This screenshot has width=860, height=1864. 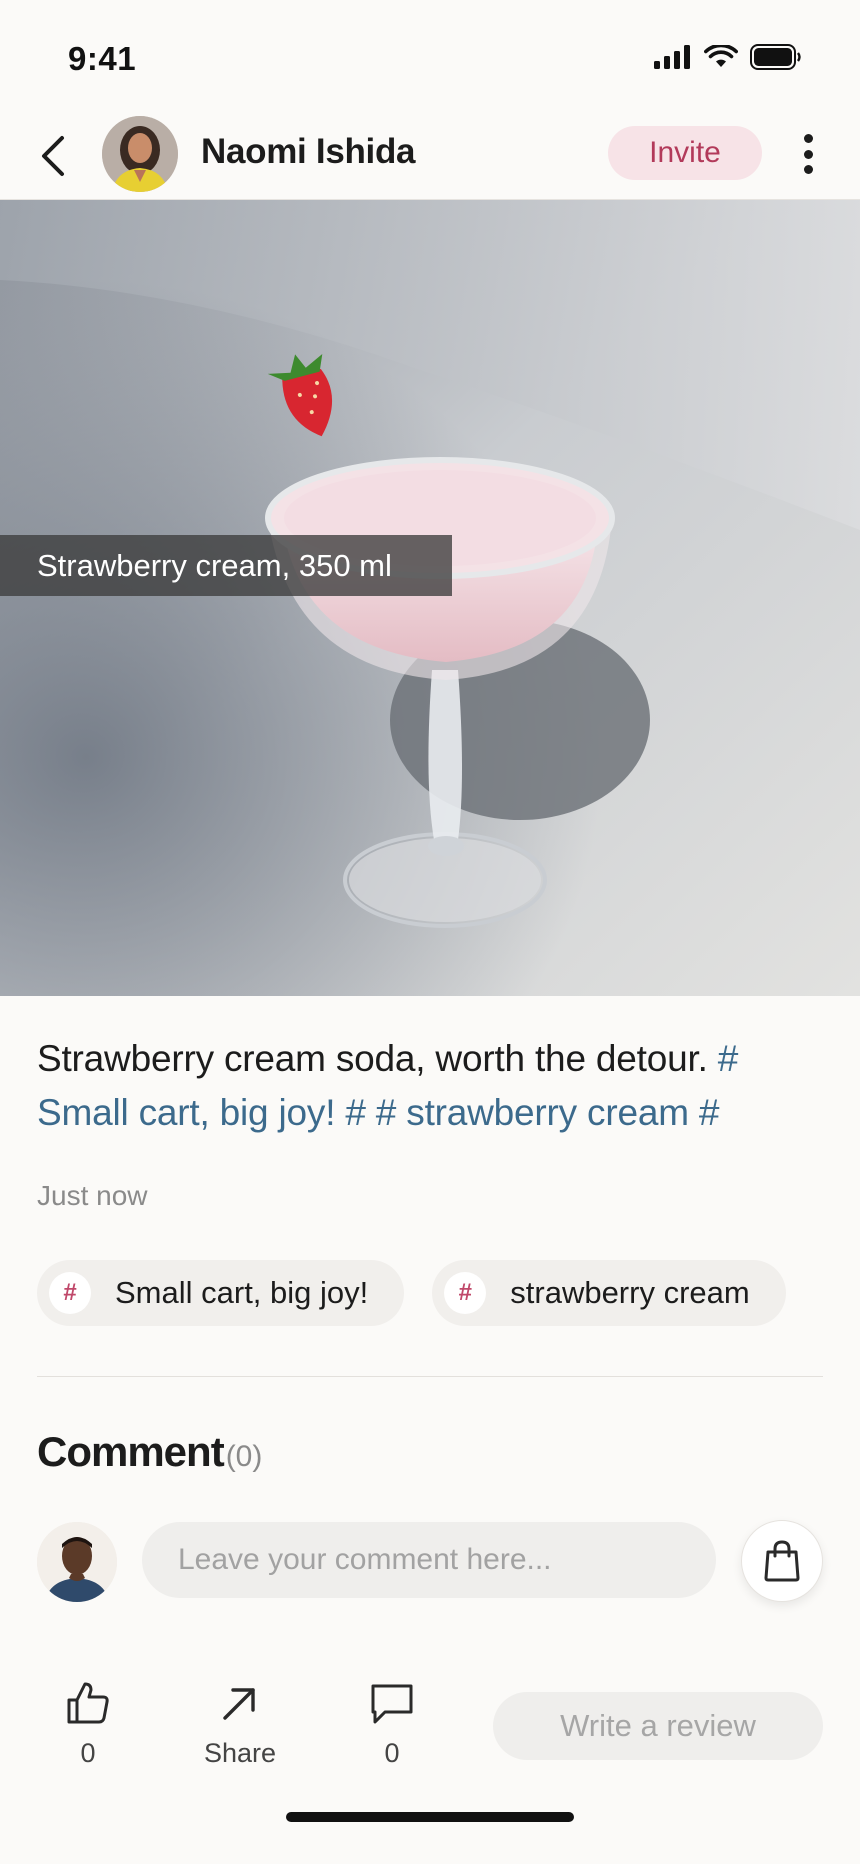 I want to click on post-header: Naomi Ishida Invite, so click(x=430, y=155).